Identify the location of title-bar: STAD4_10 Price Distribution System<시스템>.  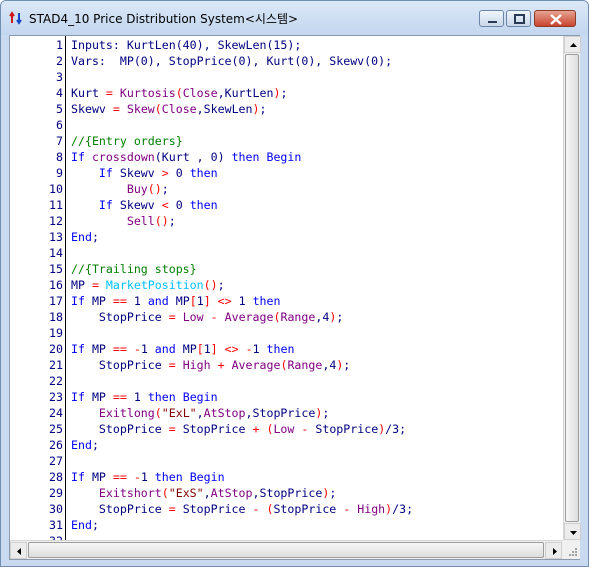
(294, 18).